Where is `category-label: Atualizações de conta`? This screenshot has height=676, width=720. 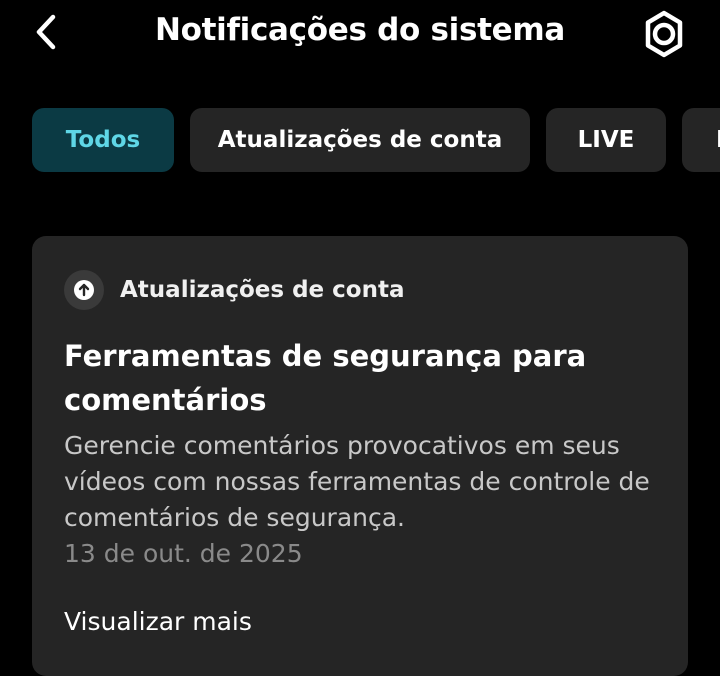
category-label: Atualizações de conta is located at coordinates (262, 290).